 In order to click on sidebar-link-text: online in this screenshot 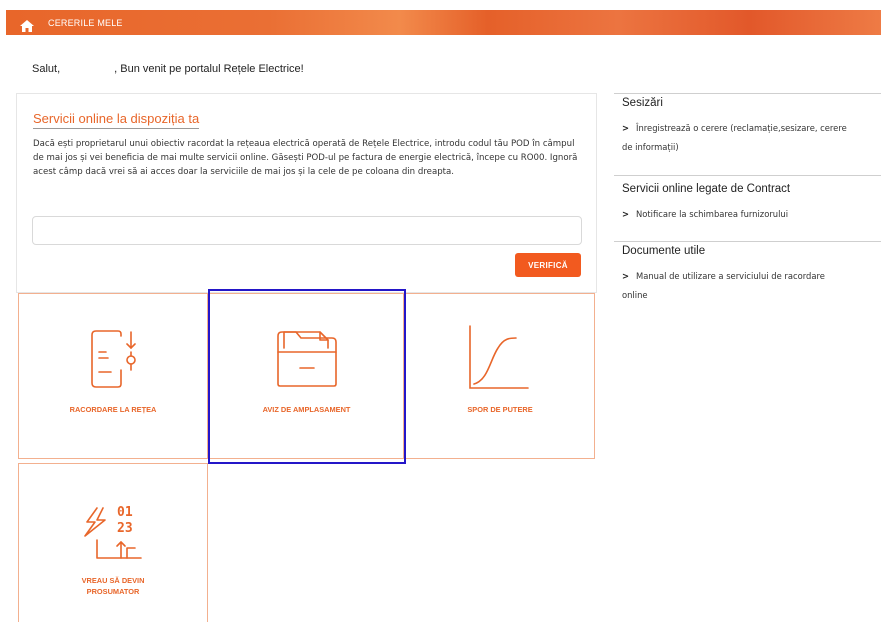, I will do `click(635, 295)`.